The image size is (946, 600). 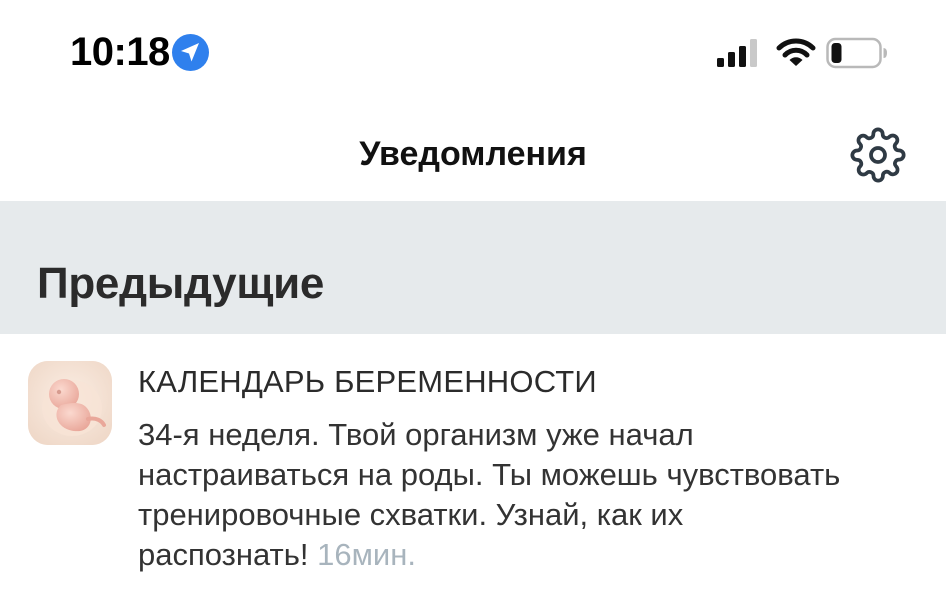 I want to click on fetus-icon, so click(x=70, y=403).